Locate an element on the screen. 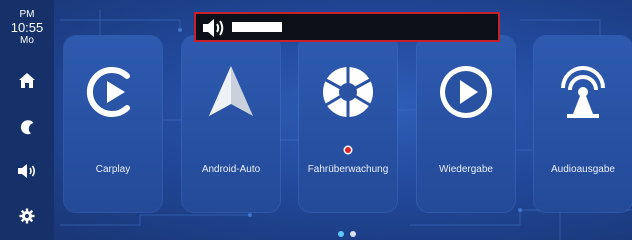 This screenshot has height=240, width=632. sidebar: PM 10:55 Mo is located at coordinates (27, 120).